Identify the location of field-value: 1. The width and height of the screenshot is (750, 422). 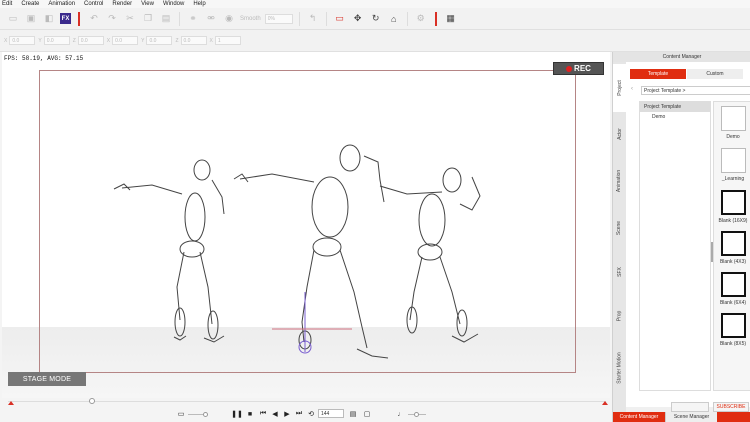
(227, 40).